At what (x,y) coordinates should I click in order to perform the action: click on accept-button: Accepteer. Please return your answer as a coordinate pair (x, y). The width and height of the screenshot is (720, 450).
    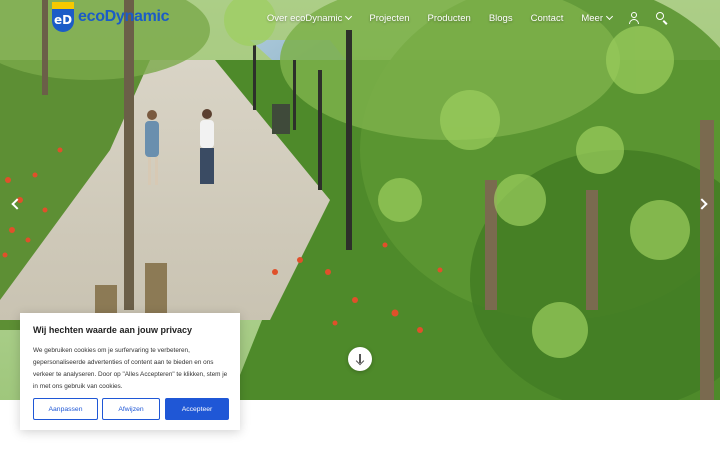
    Looking at the image, I should click on (197, 409).